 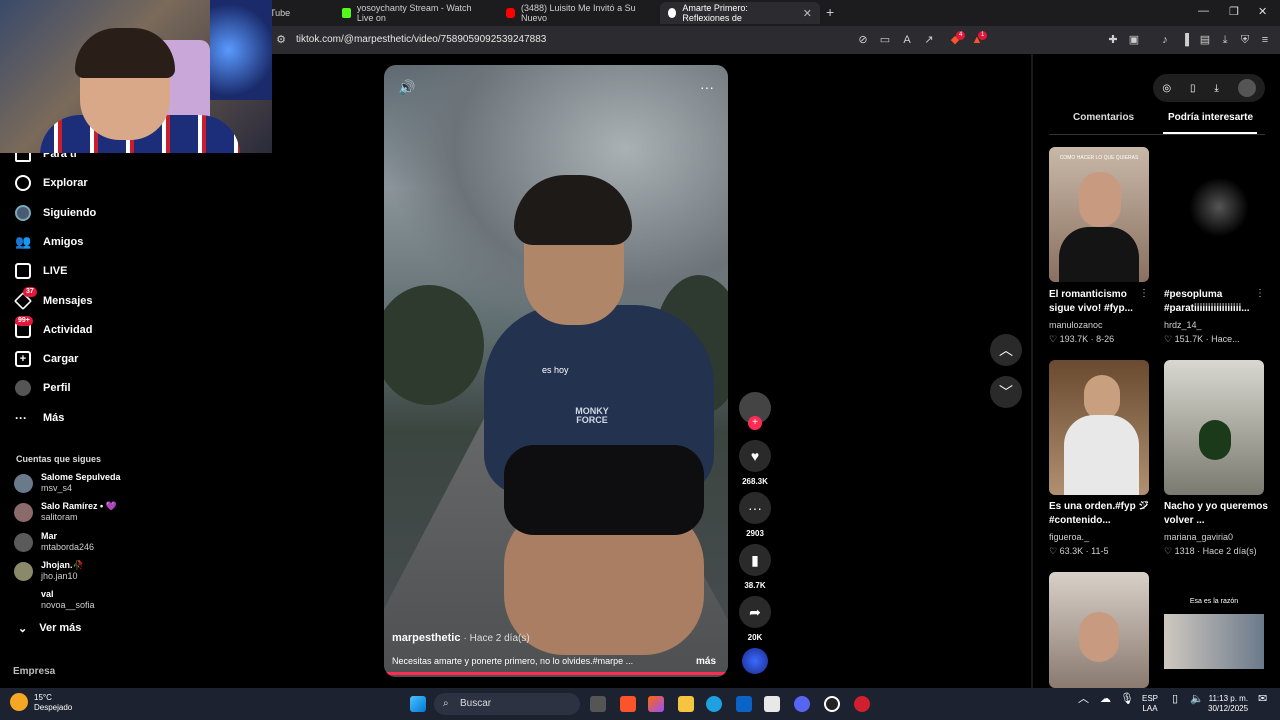 What do you see at coordinates (1165, 40) in the screenshot?
I see `music-icon: ♪` at bounding box center [1165, 40].